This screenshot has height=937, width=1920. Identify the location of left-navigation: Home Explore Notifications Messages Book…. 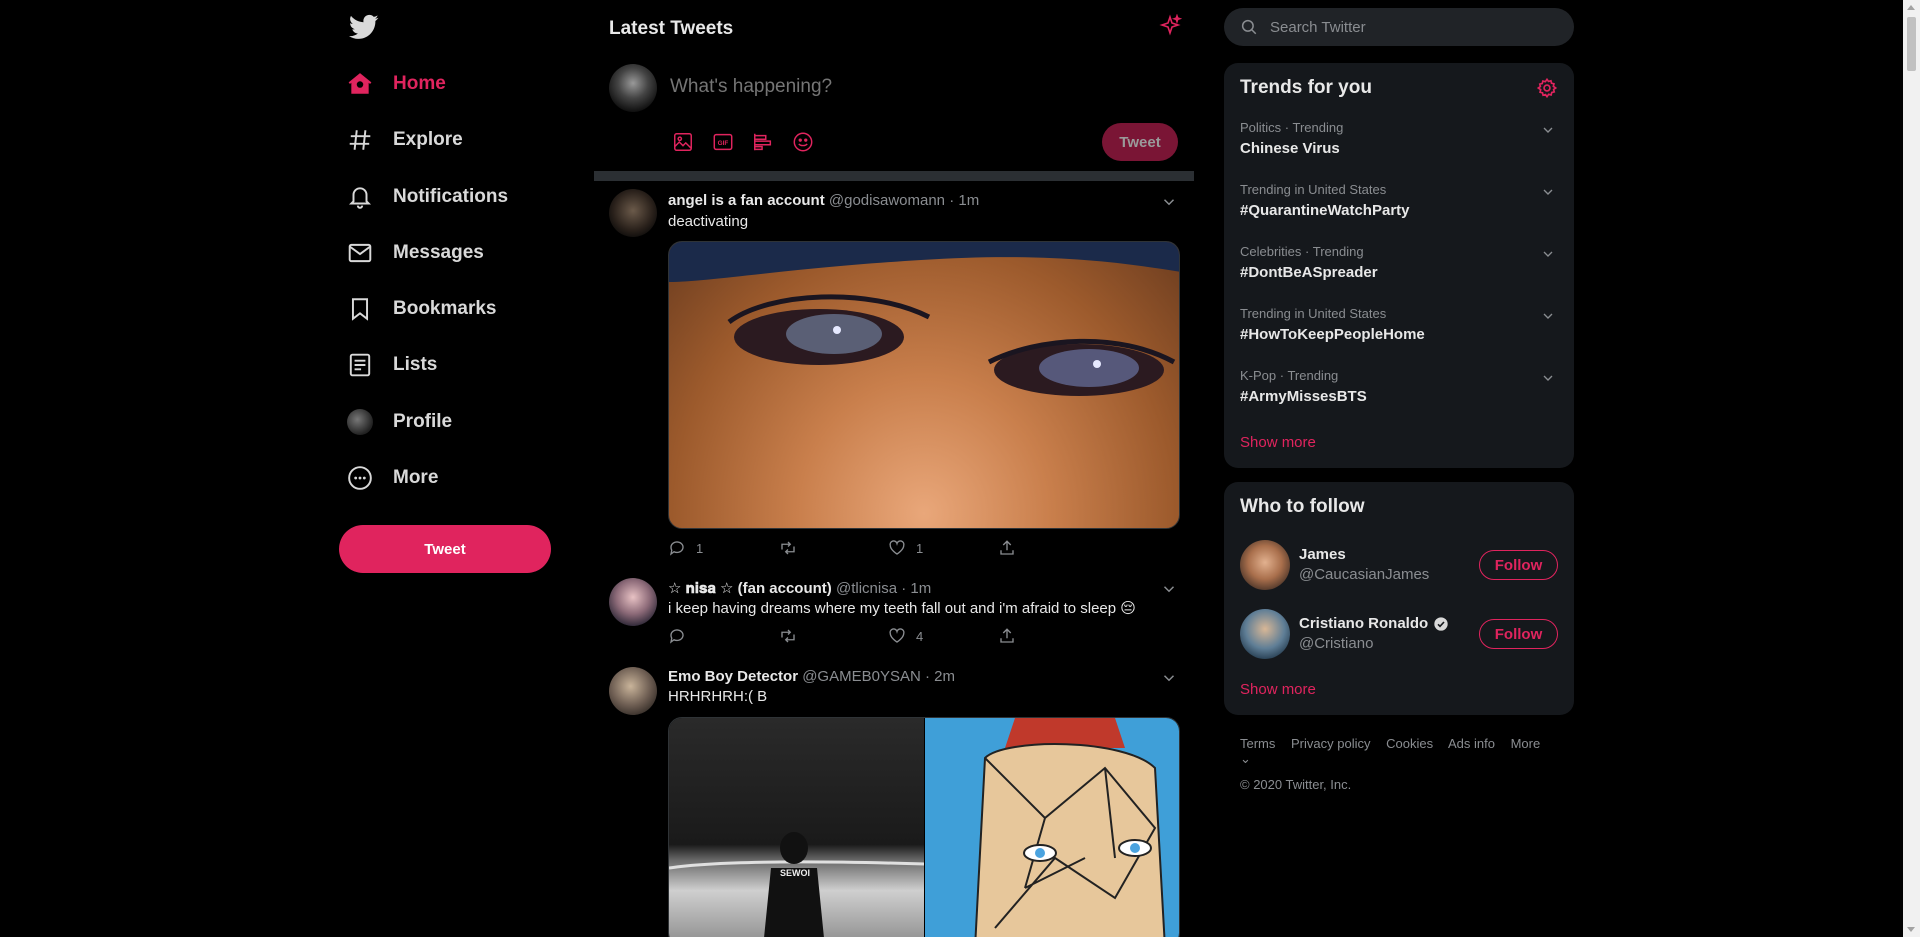
(447, 468).